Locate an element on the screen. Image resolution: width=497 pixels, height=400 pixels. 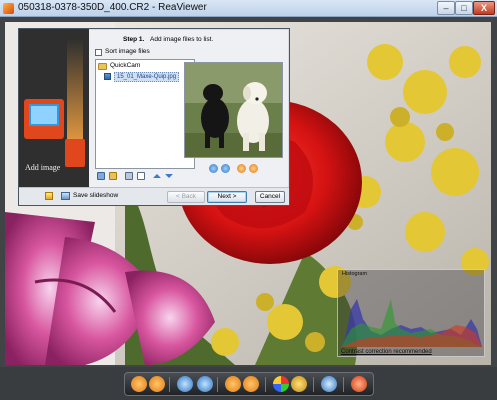
save-slideshow-link: Save slideshow is located at coordinates (95, 195).